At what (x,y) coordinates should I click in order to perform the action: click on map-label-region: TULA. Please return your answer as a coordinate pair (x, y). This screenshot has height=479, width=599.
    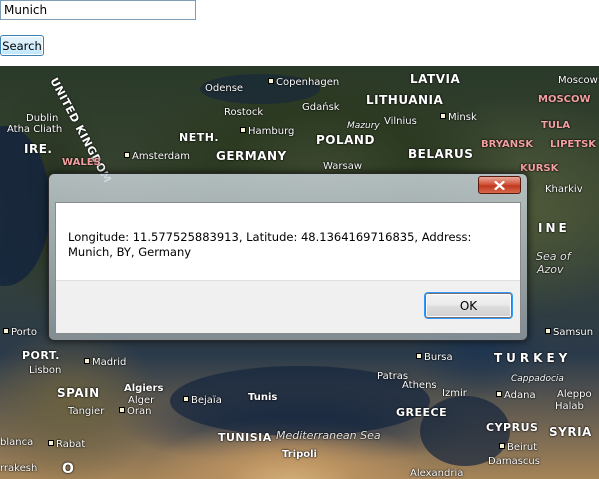
    Looking at the image, I should click on (556, 125).